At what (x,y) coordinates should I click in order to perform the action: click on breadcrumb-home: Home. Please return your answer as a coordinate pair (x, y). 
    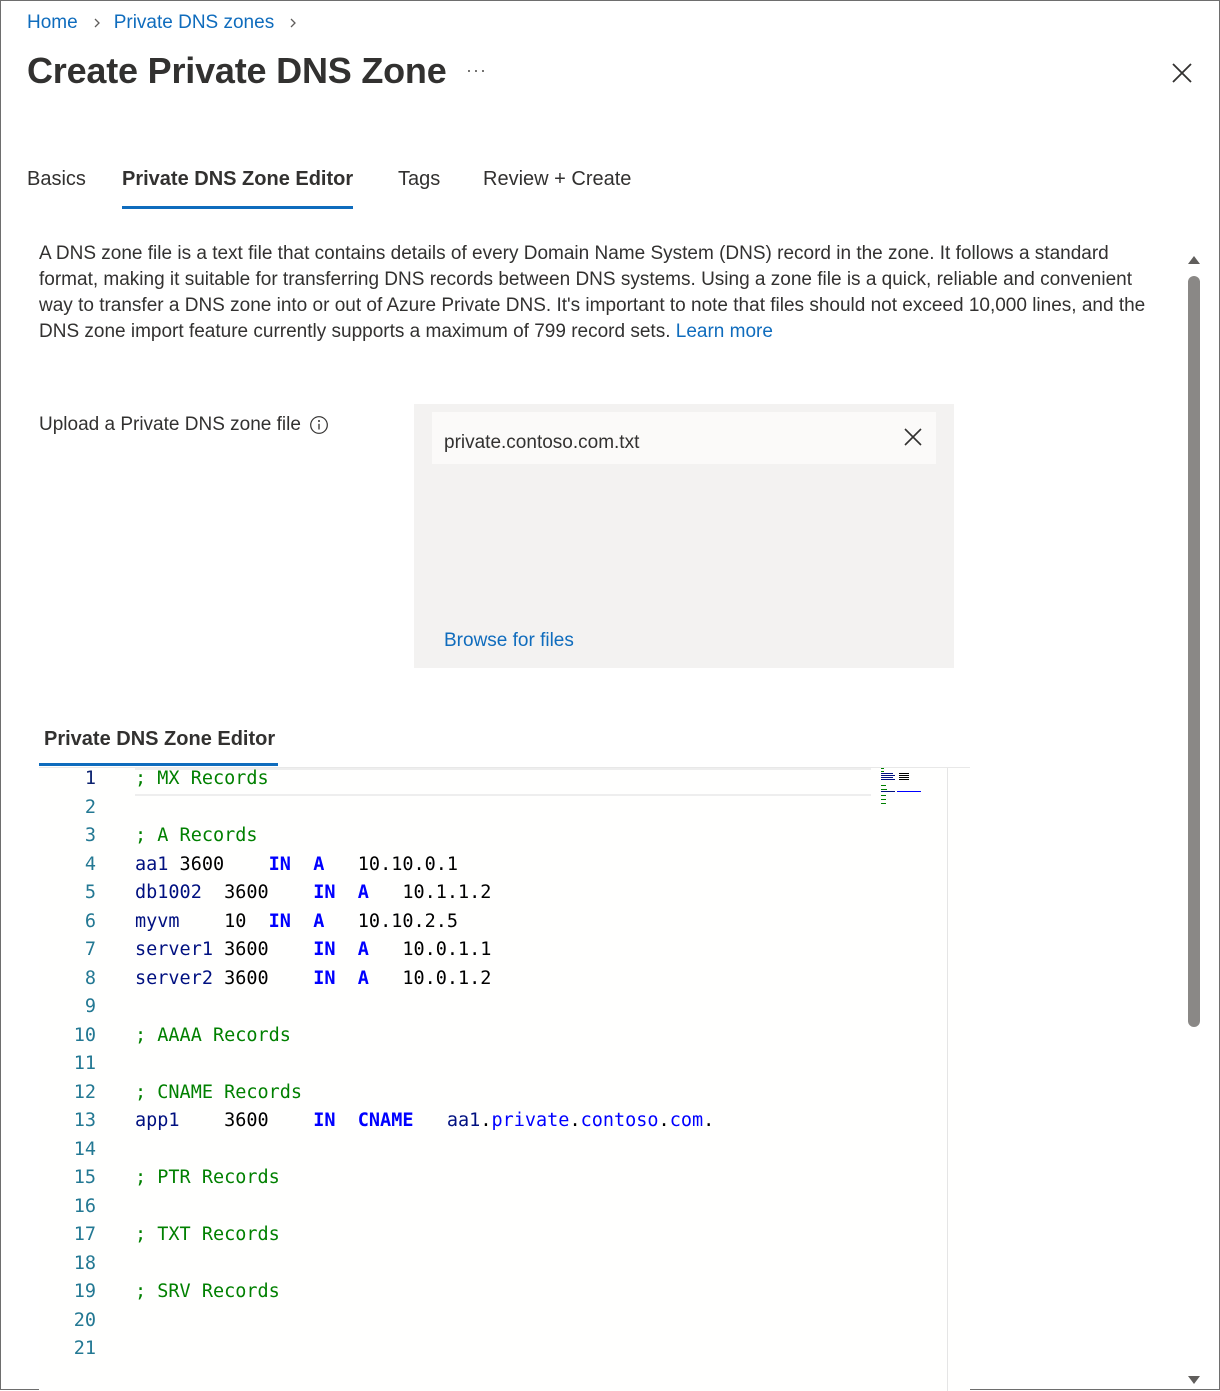
    Looking at the image, I should click on (52, 23).